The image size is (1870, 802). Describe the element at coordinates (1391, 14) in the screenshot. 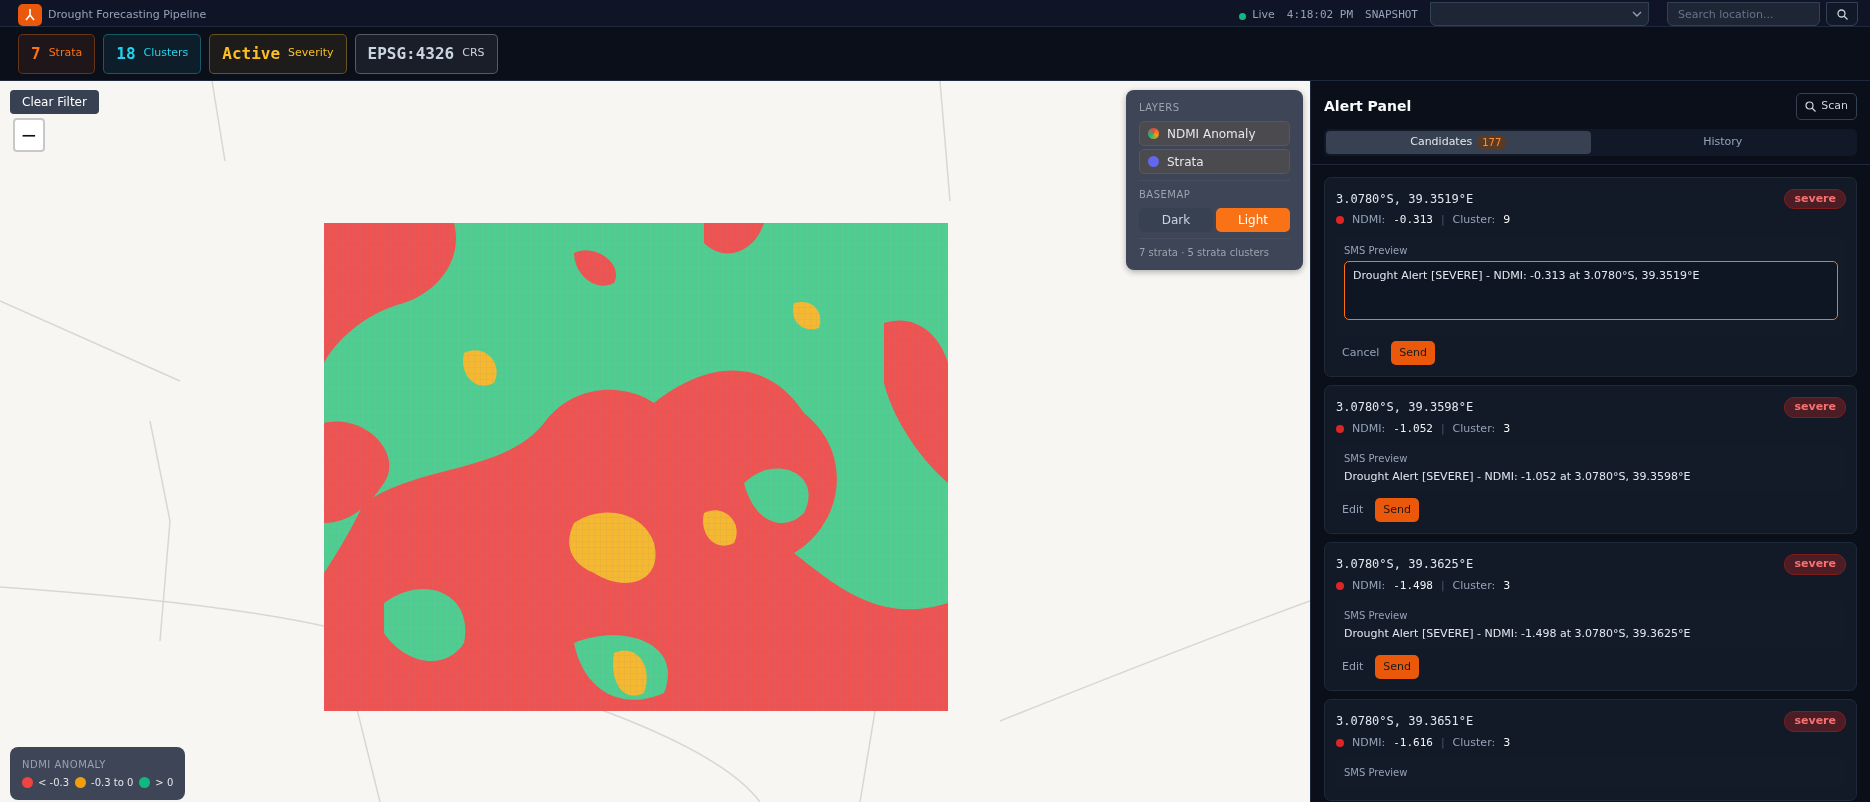

I see `snapshot-label: SNAPSHOT` at that location.